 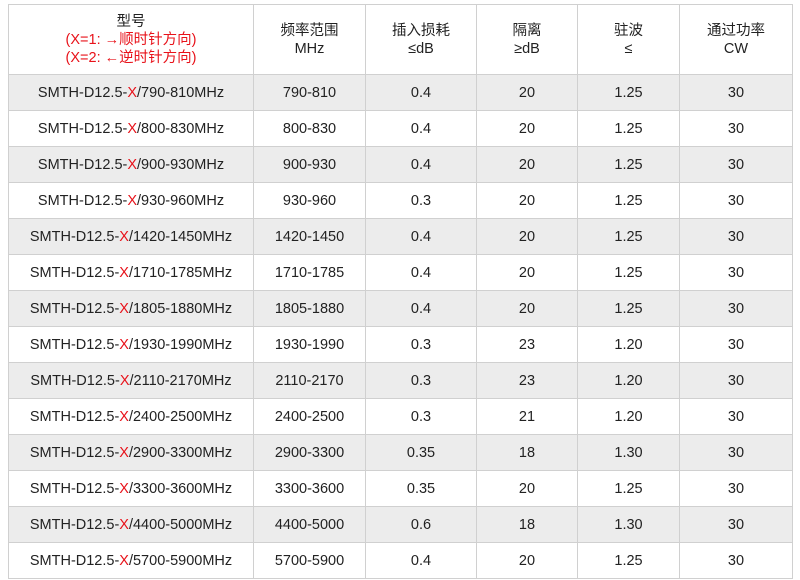 I want to click on cell-frequency: 900-930, so click(x=309, y=164).